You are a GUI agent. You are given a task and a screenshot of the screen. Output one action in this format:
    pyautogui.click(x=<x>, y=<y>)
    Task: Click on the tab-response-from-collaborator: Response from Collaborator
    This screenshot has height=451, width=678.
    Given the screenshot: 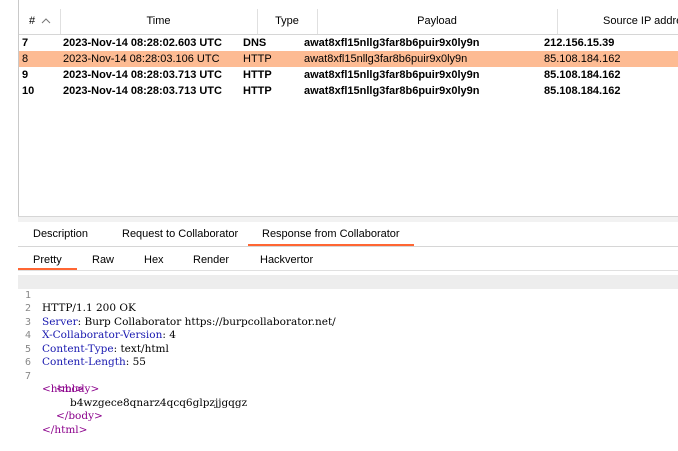 What is the action you would take?
    pyautogui.click(x=331, y=234)
    